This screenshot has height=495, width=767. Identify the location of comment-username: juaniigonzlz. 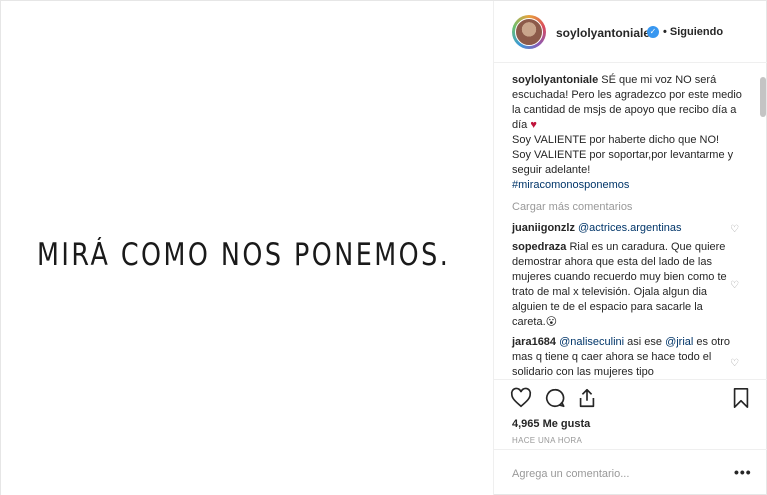
(543, 228).